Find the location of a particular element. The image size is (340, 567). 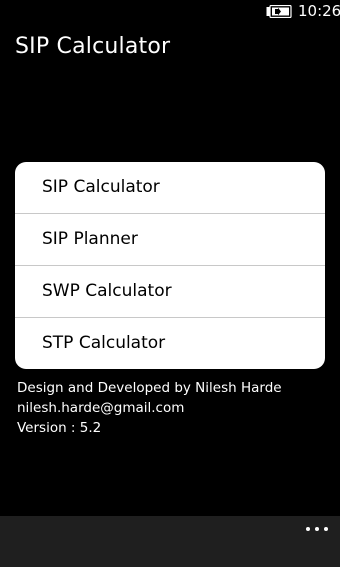

status-bar: 10:26 is located at coordinates (170, 12).